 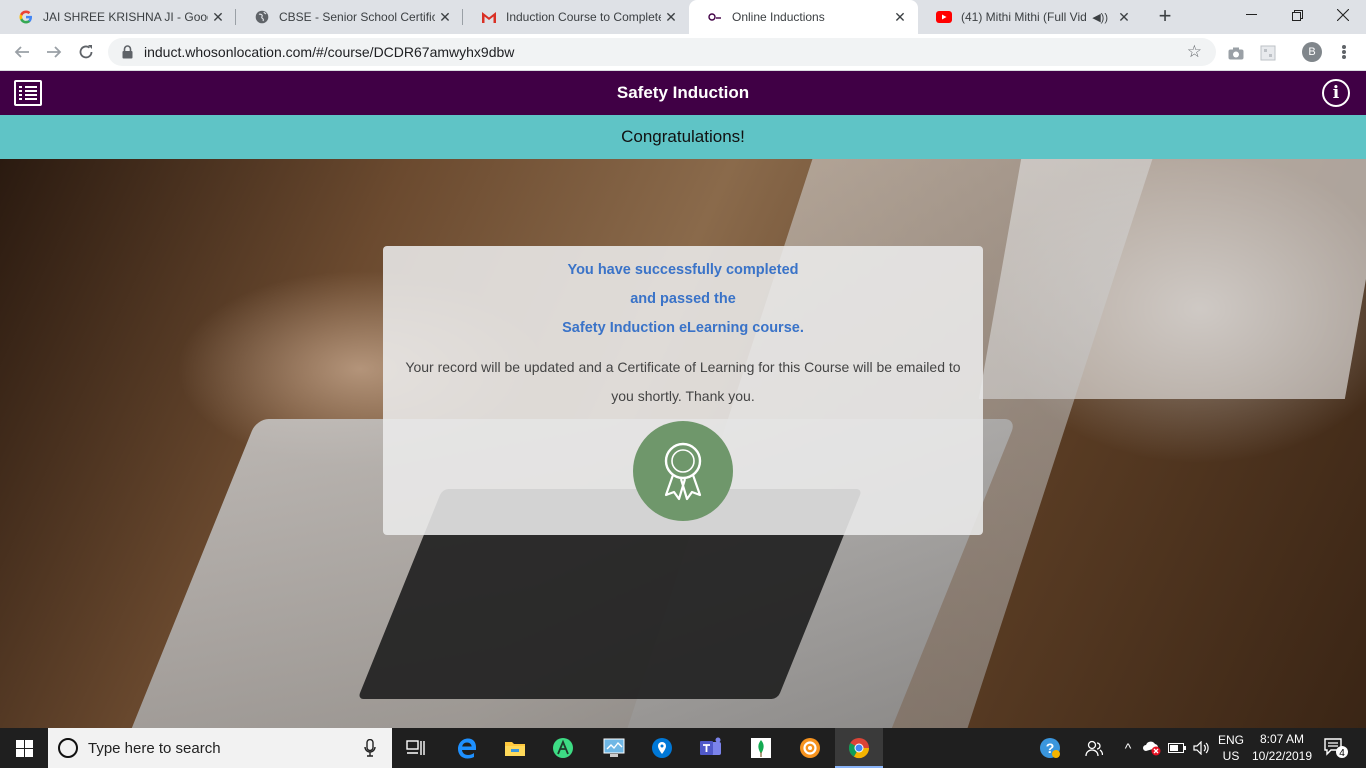 I want to click on browser-tab: Induction Course to Complete ✕, so click(x=576, y=17).